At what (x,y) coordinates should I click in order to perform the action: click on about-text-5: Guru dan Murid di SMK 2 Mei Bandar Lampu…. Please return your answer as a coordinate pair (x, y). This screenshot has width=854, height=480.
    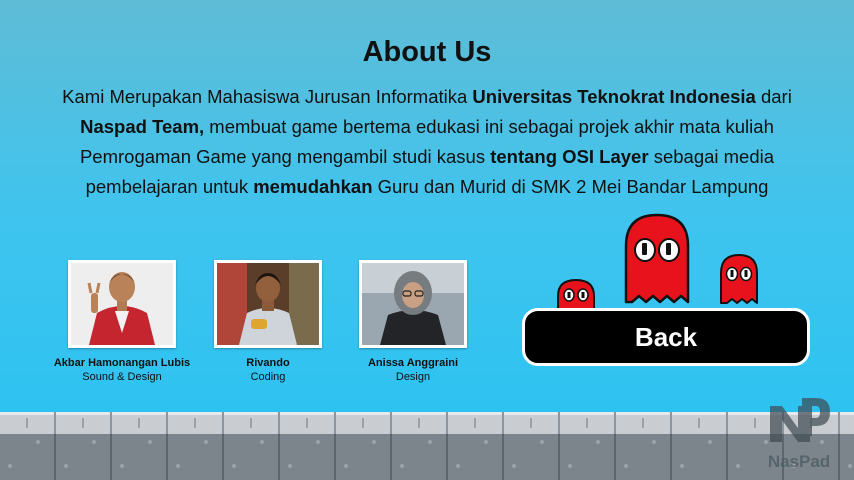
    Looking at the image, I should click on (570, 186).